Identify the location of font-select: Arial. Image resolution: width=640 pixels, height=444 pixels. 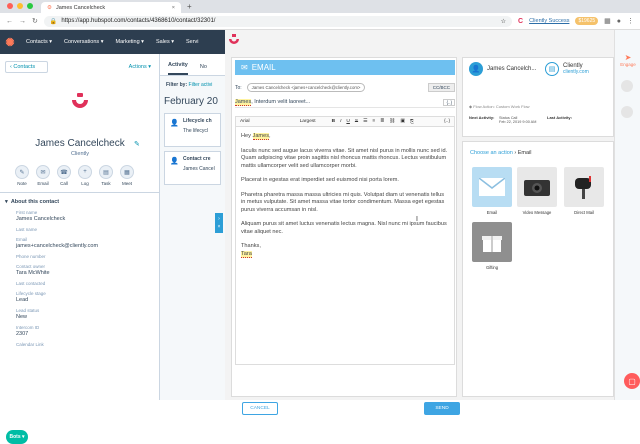
(245, 121).